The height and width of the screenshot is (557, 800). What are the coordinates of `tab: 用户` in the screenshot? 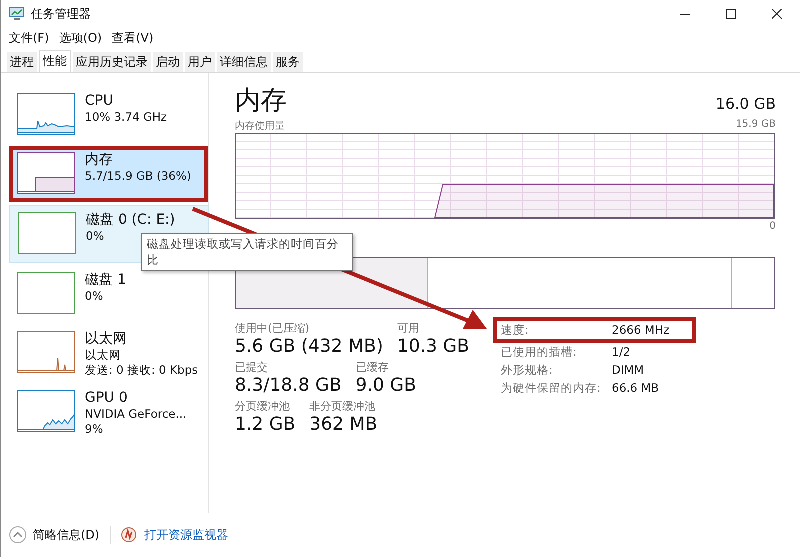 It's located at (200, 62).